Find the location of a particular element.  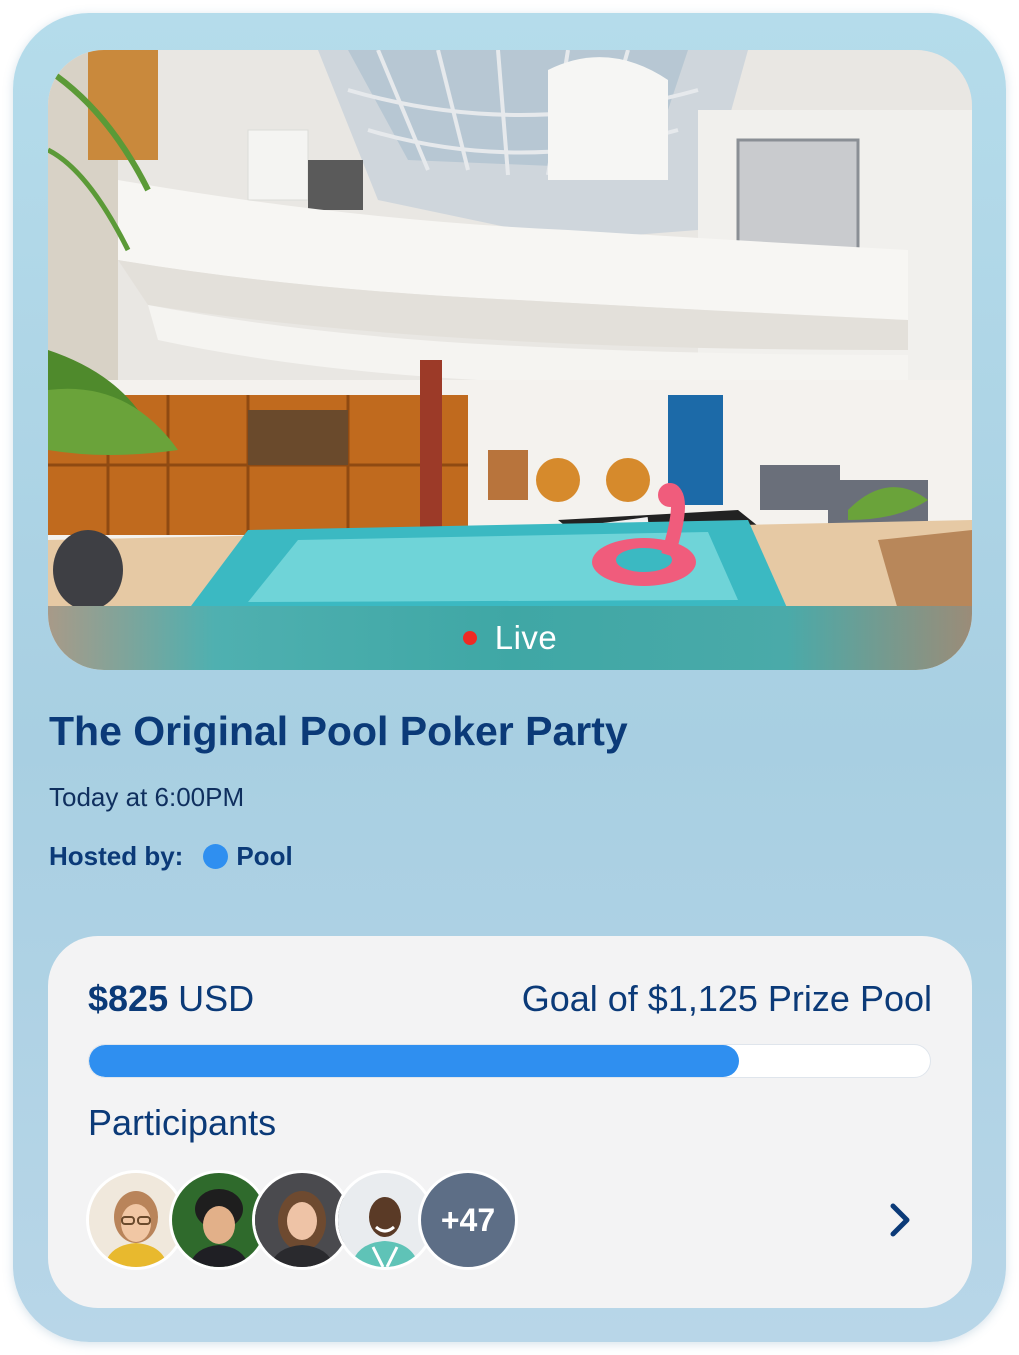

participants-avatars: +47 is located at coordinates (306, 1220).